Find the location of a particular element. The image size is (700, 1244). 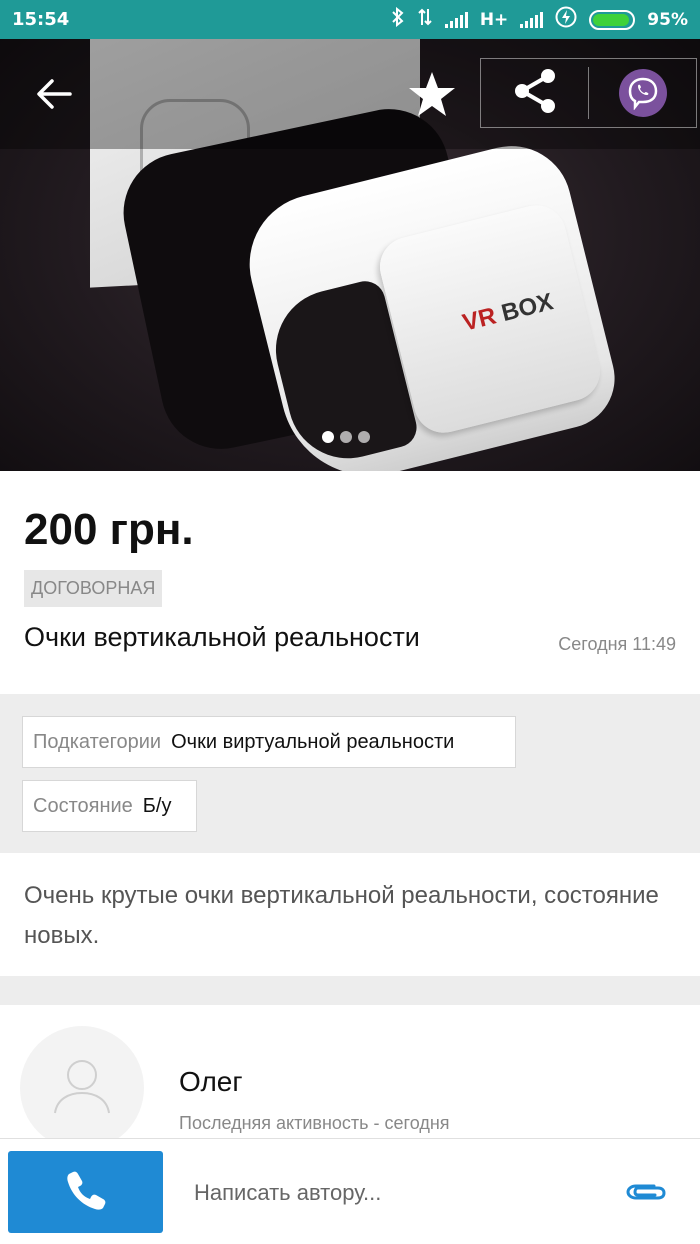

gallery-pagination is located at coordinates (346, 437).